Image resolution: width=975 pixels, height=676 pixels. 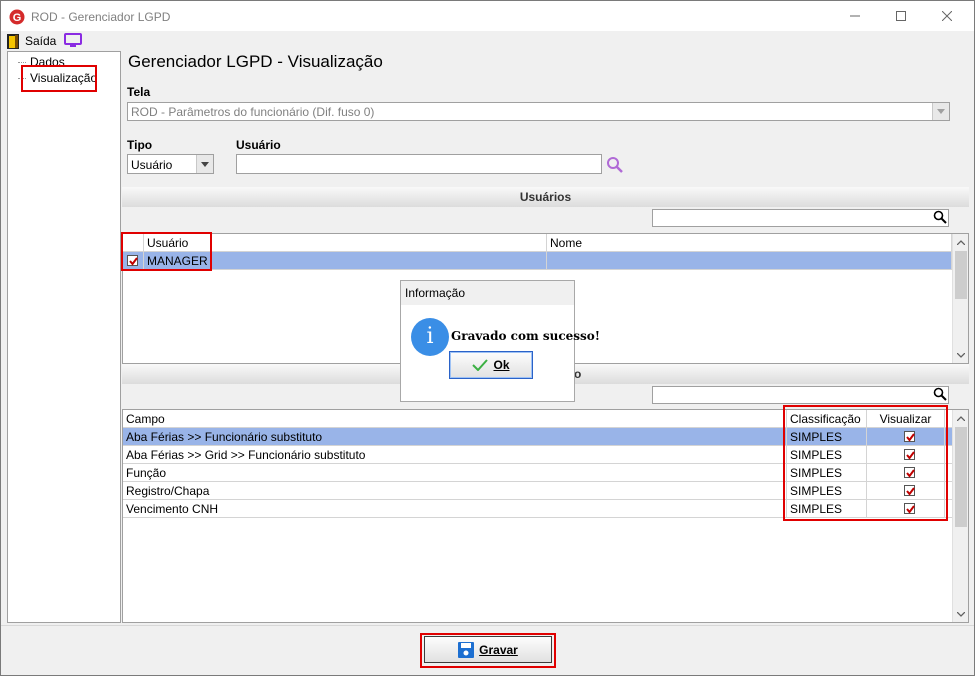 I want to click on save-button: Gravar, so click(x=488, y=649).